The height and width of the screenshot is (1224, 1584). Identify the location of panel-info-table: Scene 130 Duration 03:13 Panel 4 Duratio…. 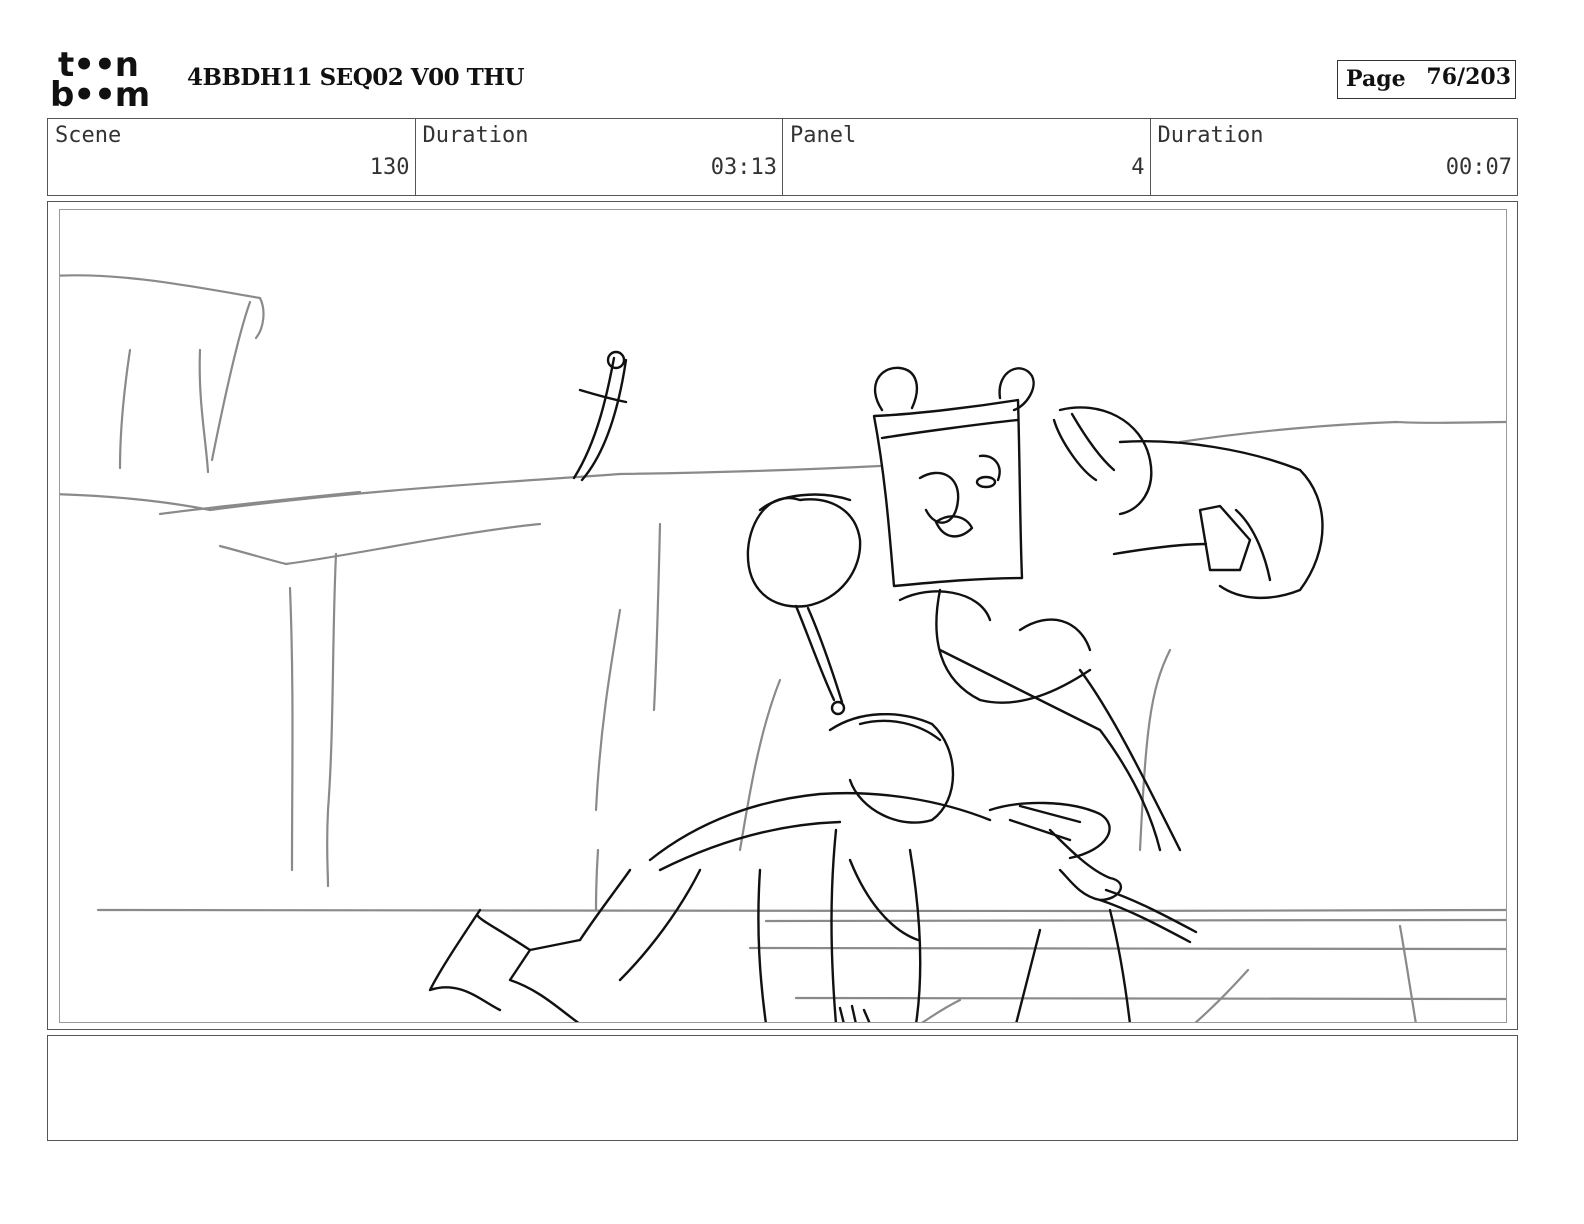
(782, 157).